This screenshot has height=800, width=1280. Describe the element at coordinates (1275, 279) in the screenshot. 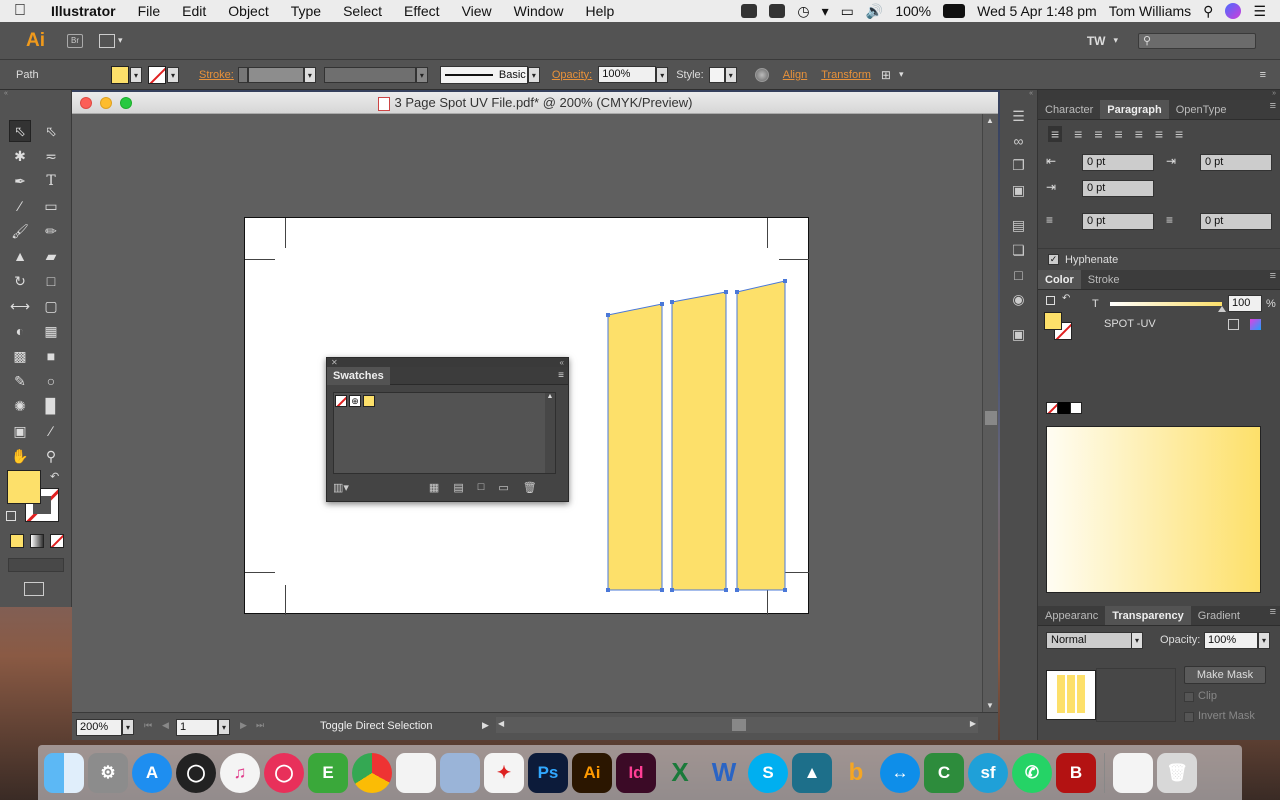

I see `color-panel-menu-icon: ≡` at that location.